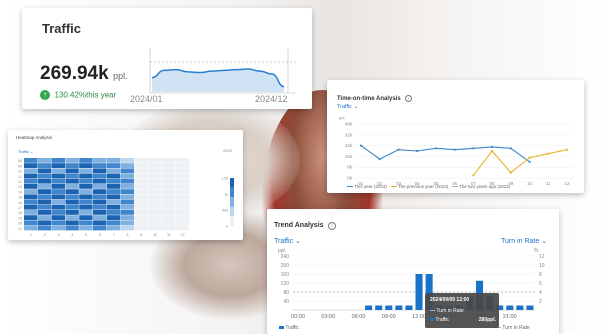 The width and height of the screenshot is (610, 334). What do you see at coordinates (78, 95) in the screenshot?
I see `growth-row: ↑ 130.42%this year` at bounding box center [78, 95].